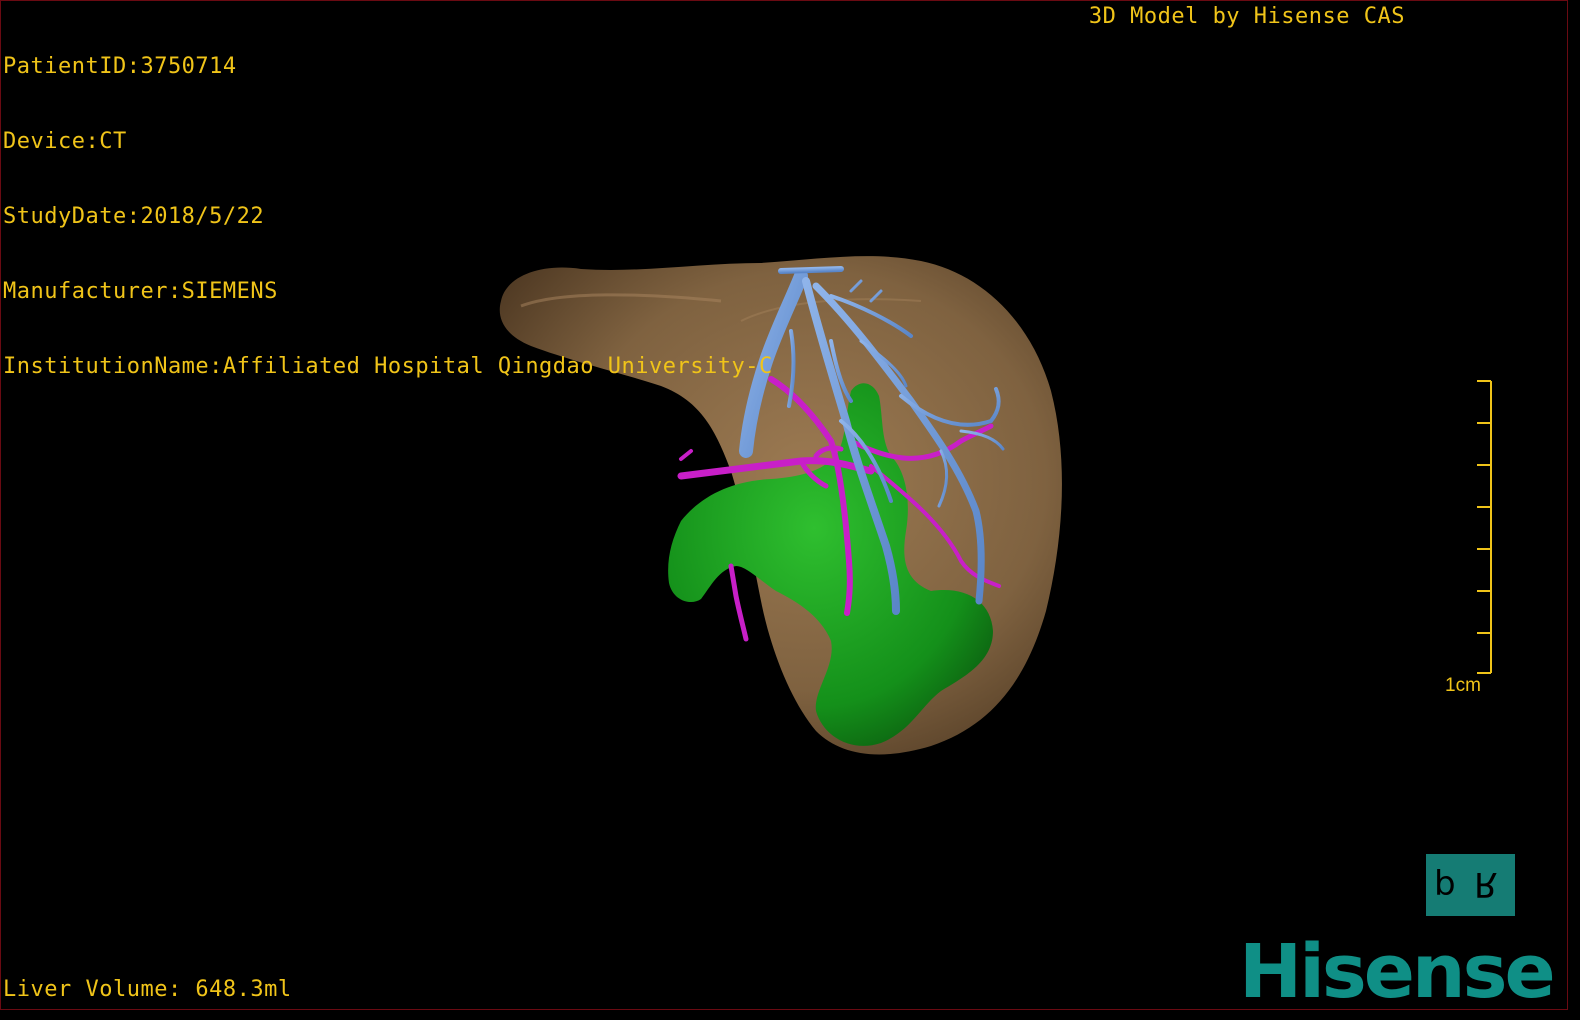  What do you see at coordinates (65, 141) in the screenshot?
I see `device-text: Device:CT` at bounding box center [65, 141].